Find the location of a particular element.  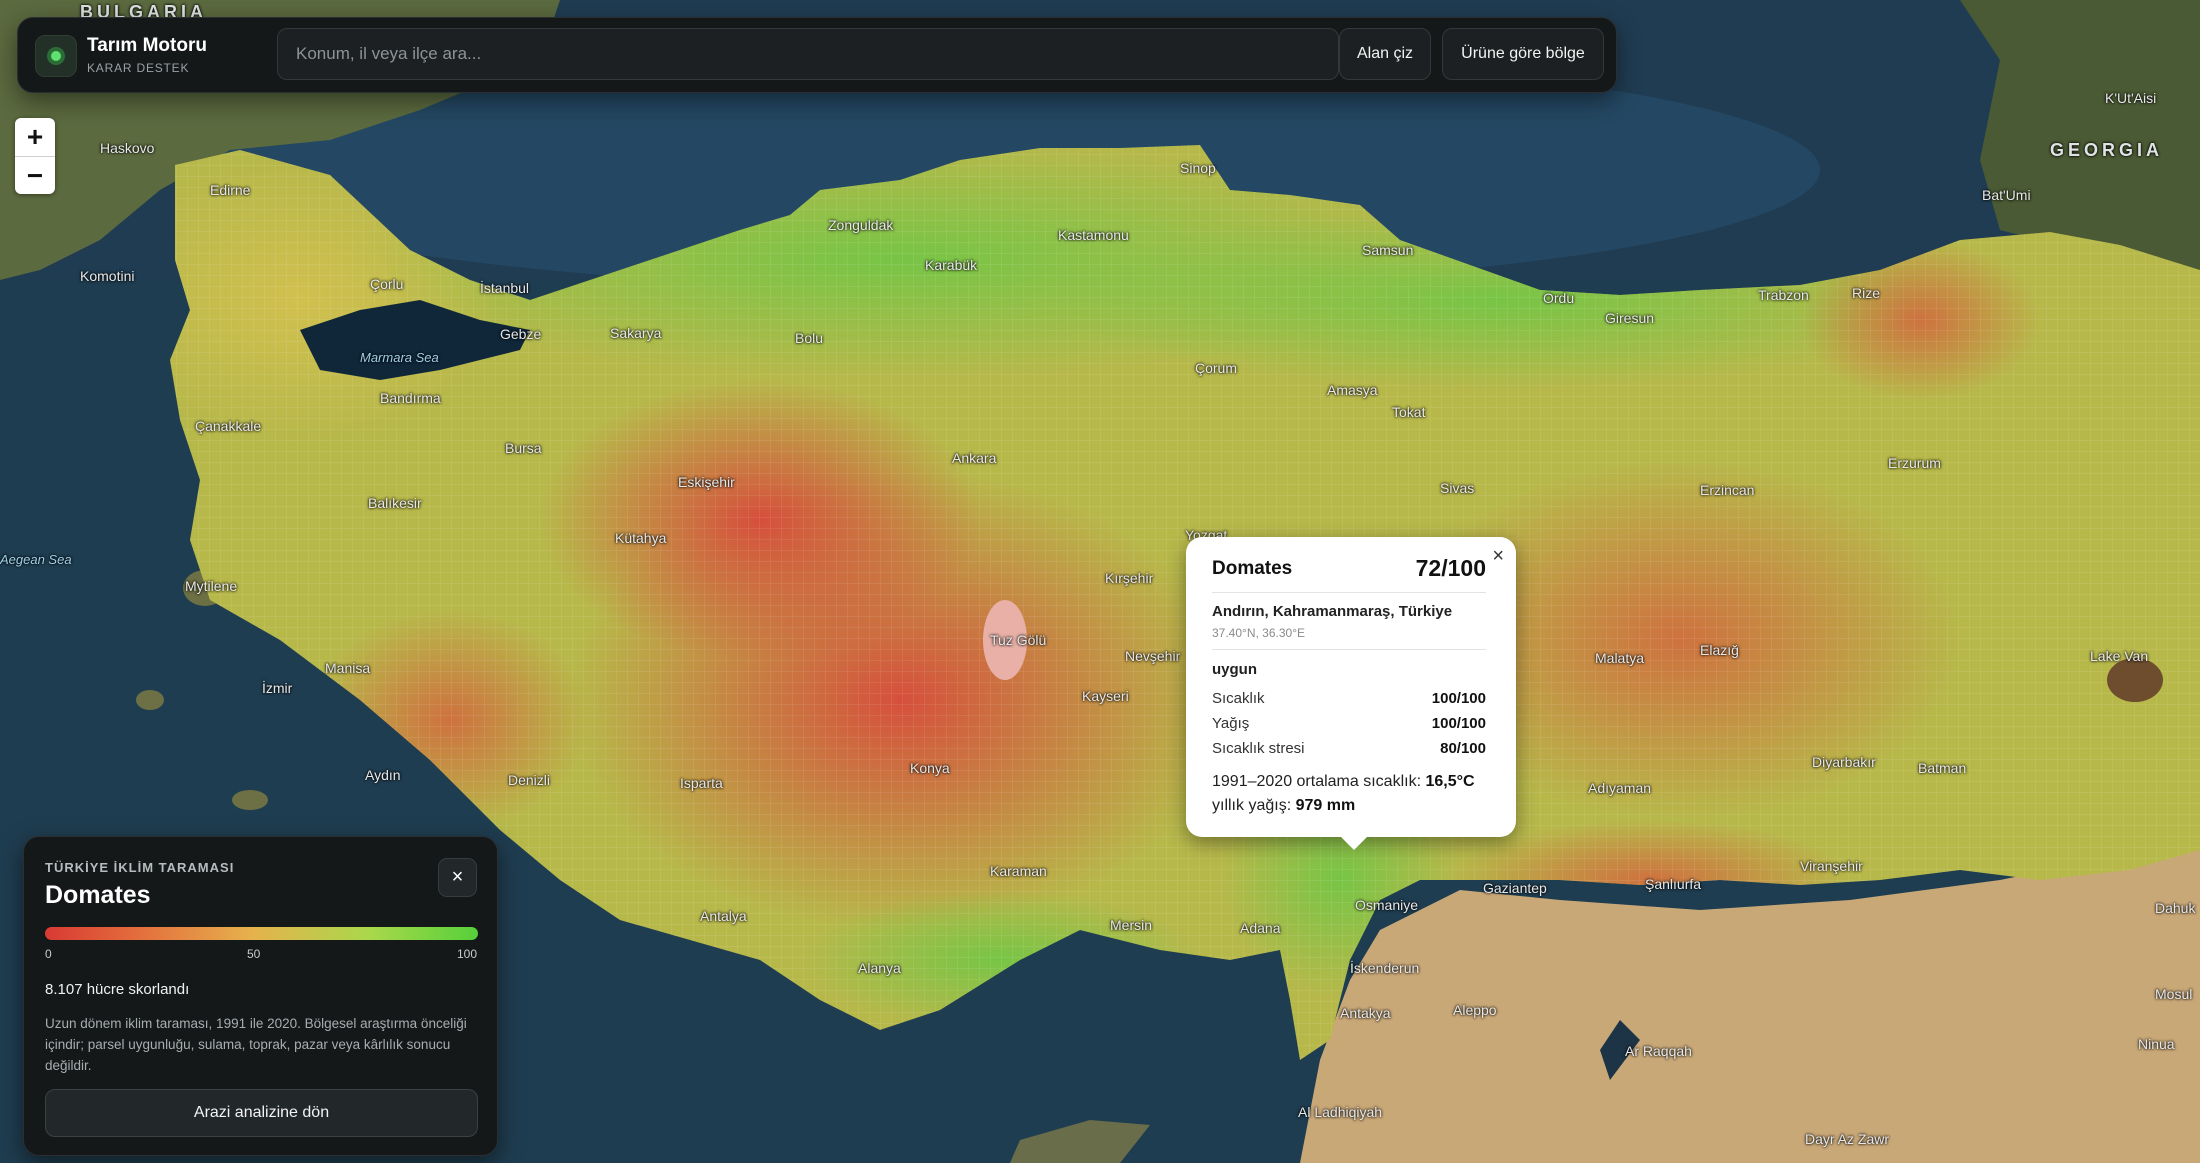

climate-temp-label: 1991–2020 ortalama sıcaklık: is located at coordinates (1317, 781).